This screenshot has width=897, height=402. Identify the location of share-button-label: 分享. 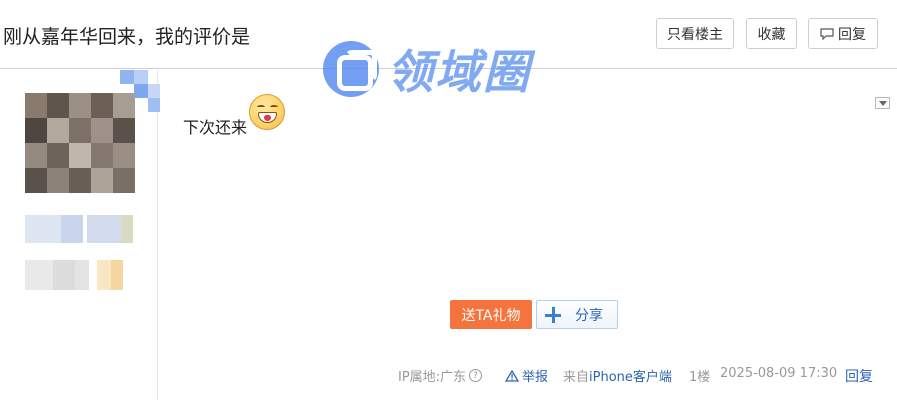
(589, 315).